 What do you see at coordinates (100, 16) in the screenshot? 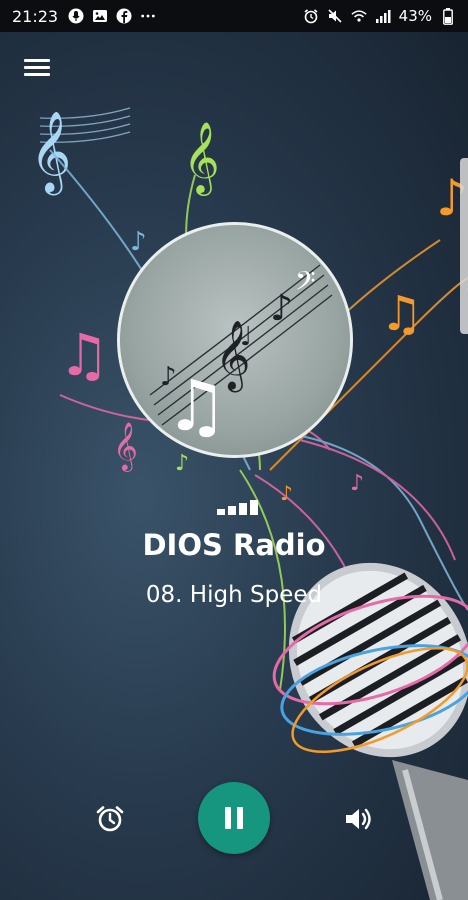
I see `image-icon` at bounding box center [100, 16].